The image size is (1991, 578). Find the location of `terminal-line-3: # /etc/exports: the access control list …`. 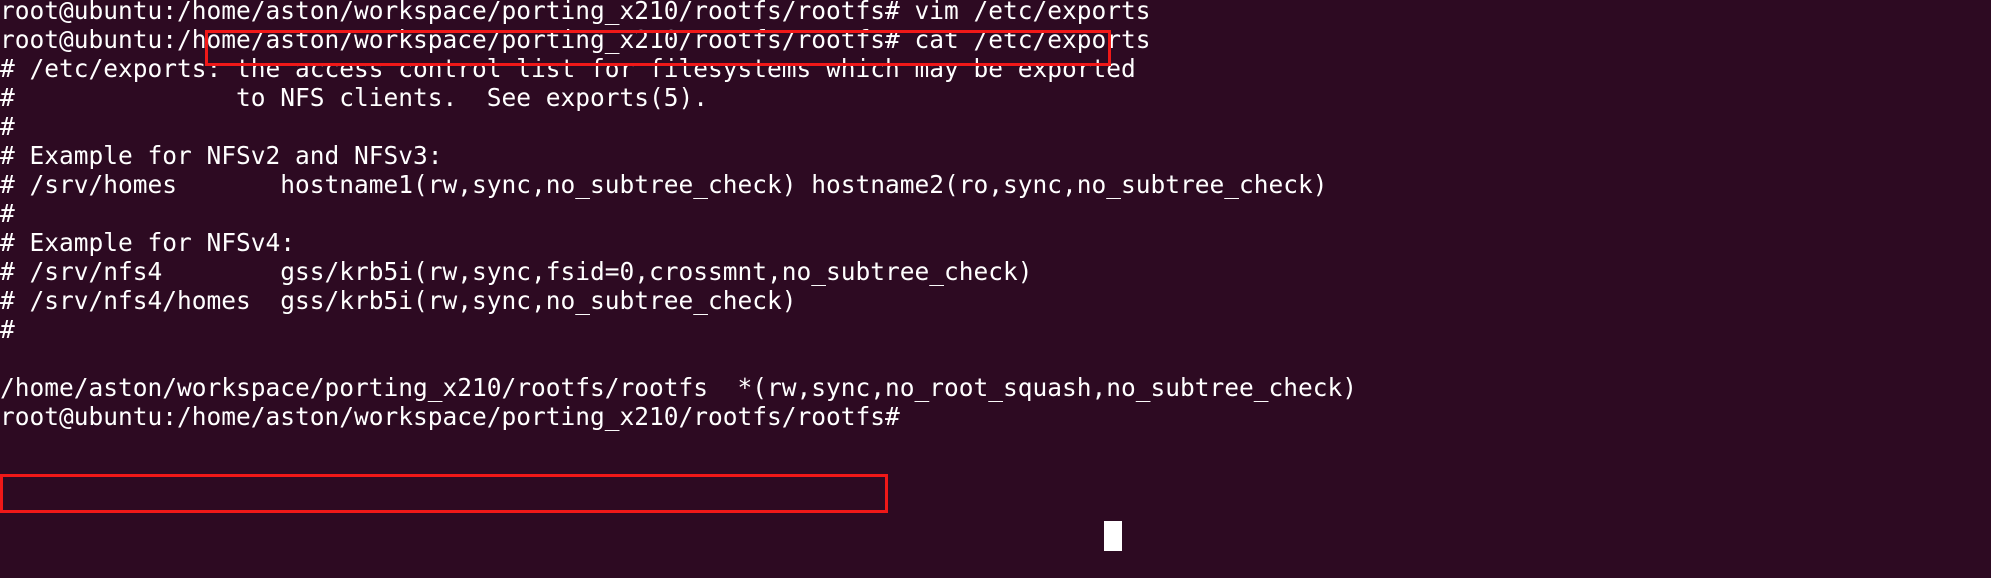

terminal-line-3: # /etc/exports: the access control list … is located at coordinates (568, 68).